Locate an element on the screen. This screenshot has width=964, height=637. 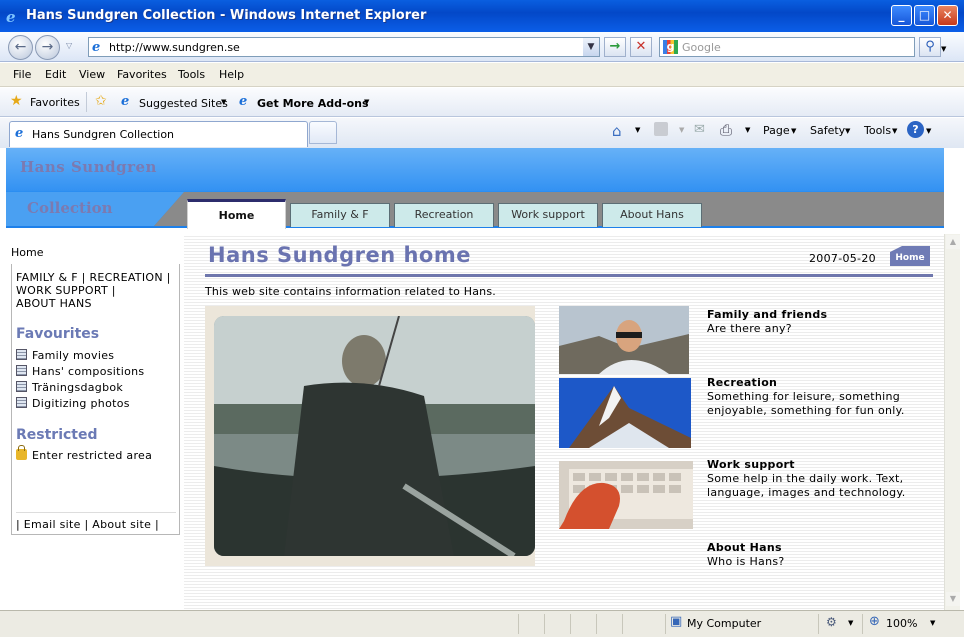
keyboard-photo is located at coordinates (626, 495).